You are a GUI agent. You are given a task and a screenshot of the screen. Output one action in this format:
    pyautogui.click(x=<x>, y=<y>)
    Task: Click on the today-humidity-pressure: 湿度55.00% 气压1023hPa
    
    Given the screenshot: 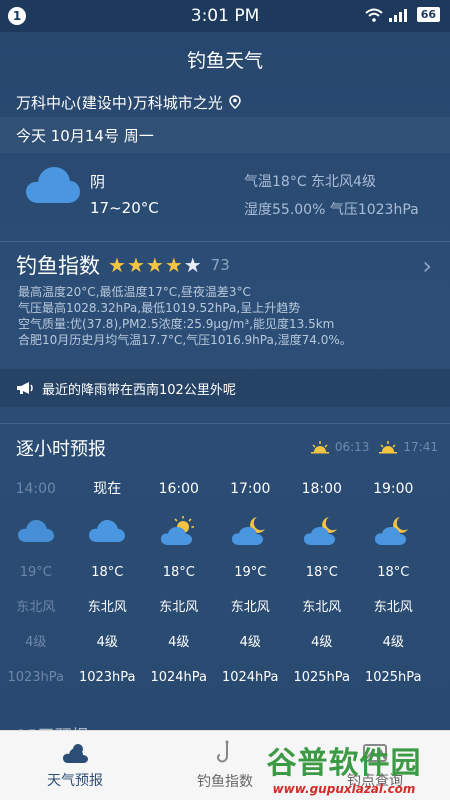 What is the action you would take?
    pyautogui.click(x=331, y=210)
    